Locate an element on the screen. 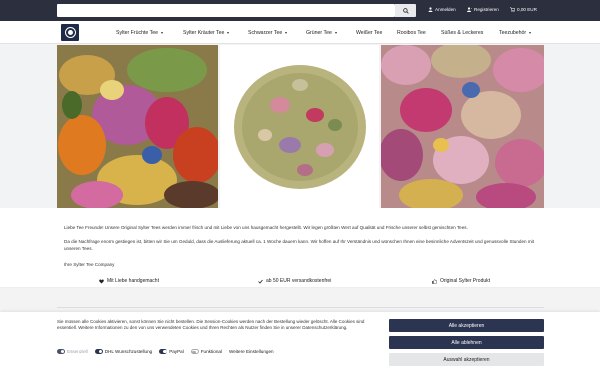  login-link: Anmelden is located at coordinates (442, 9).